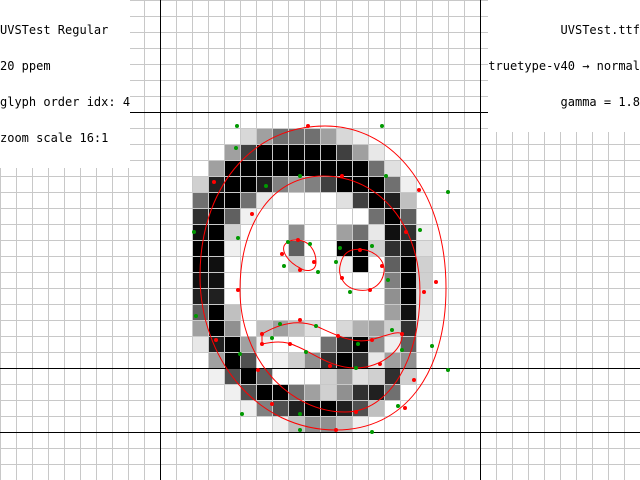 The width and height of the screenshot is (640, 480). What do you see at coordinates (65, 102) in the screenshot?
I see `glyph-index-label: glyph order idx: 4` at bounding box center [65, 102].